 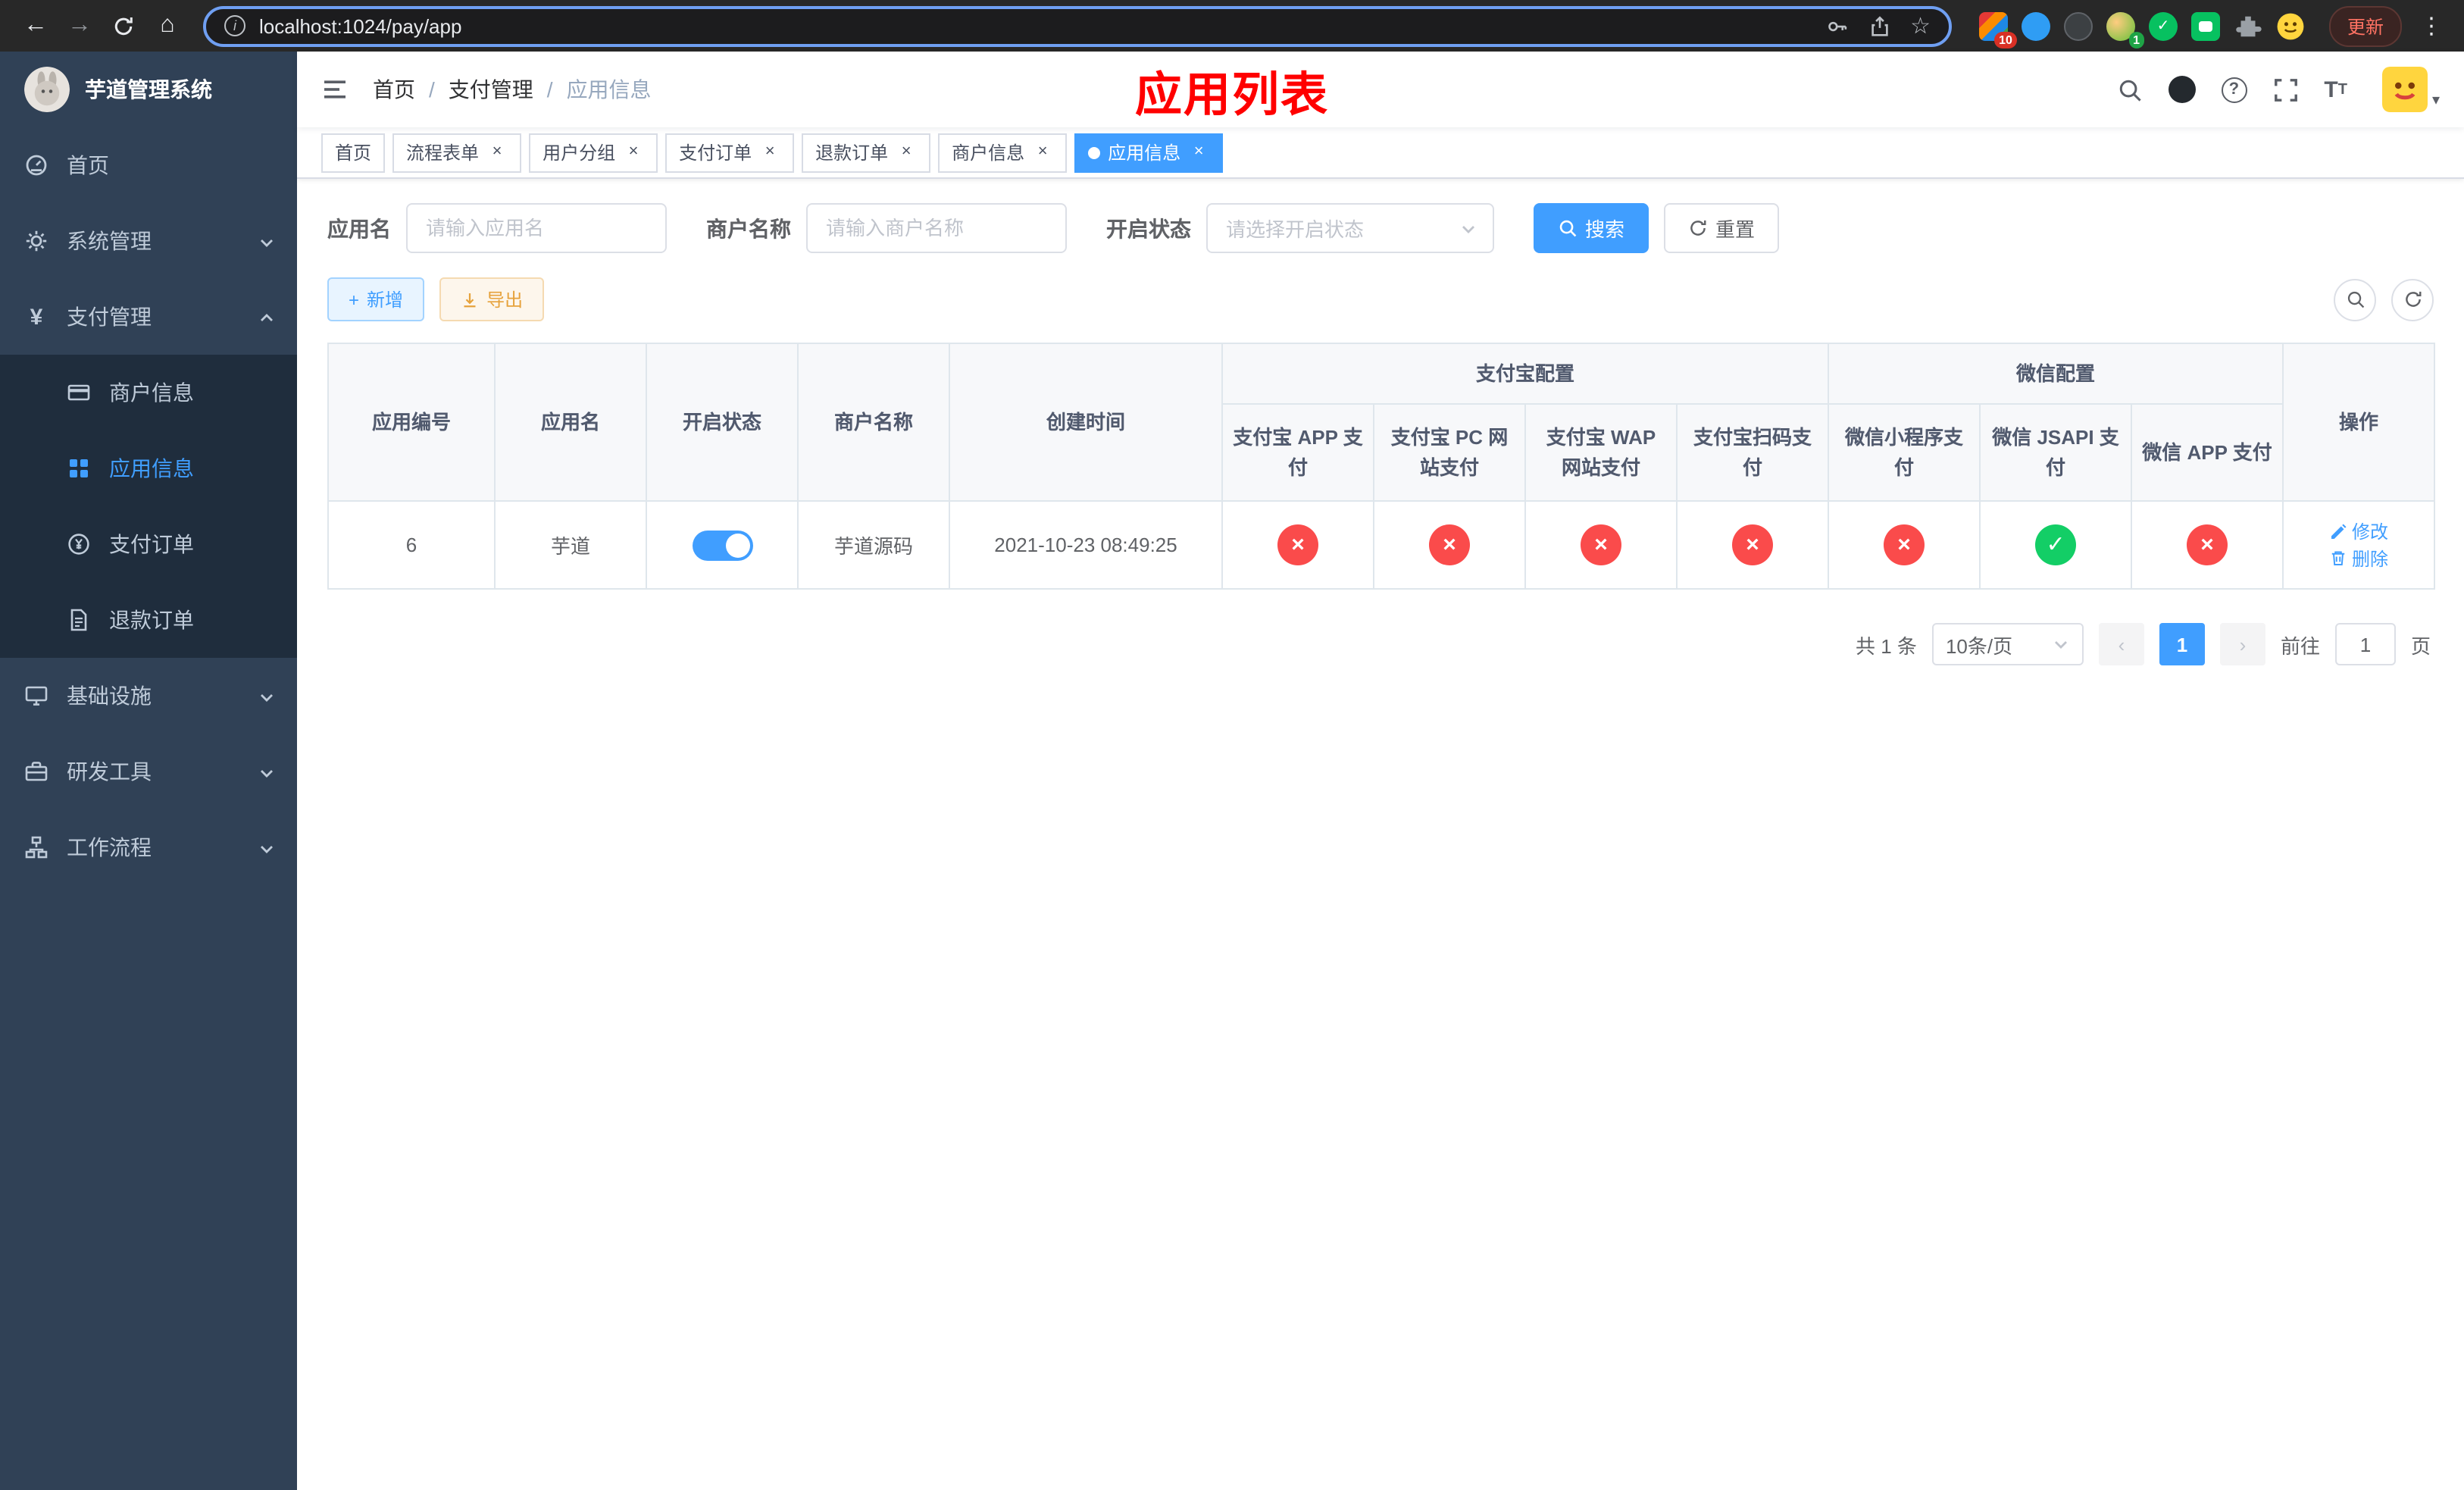 What do you see at coordinates (1722, 228) in the screenshot?
I see `reset-button: 重置` at bounding box center [1722, 228].